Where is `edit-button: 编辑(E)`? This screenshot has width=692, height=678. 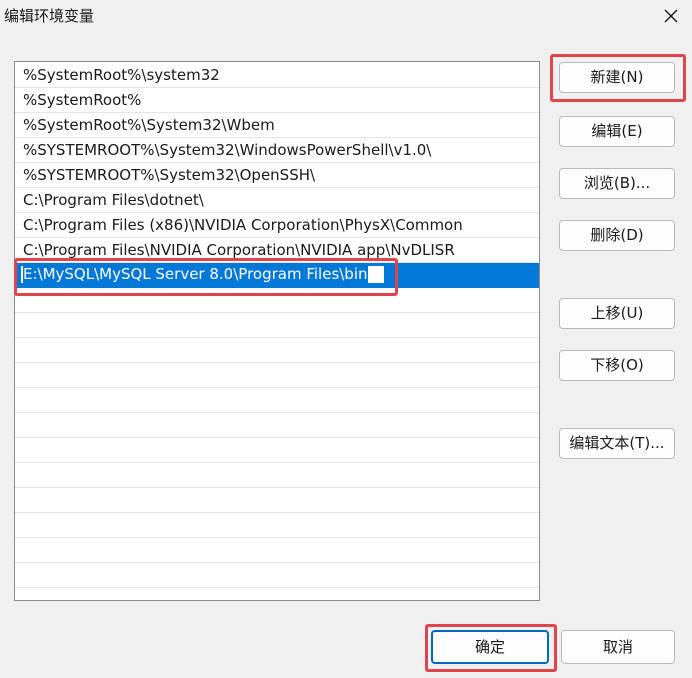
edit-button: 编辑(E) is located at coordinates (617, 131).